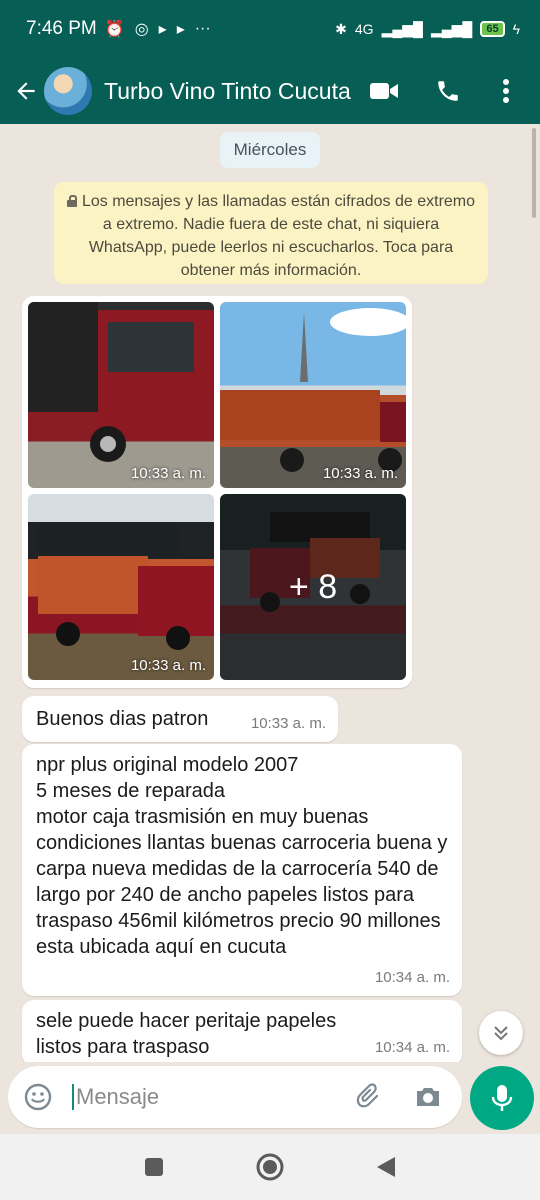  I want to click on contact-name: Turbo Vino Tinto Cucuta, so click(230, 91).